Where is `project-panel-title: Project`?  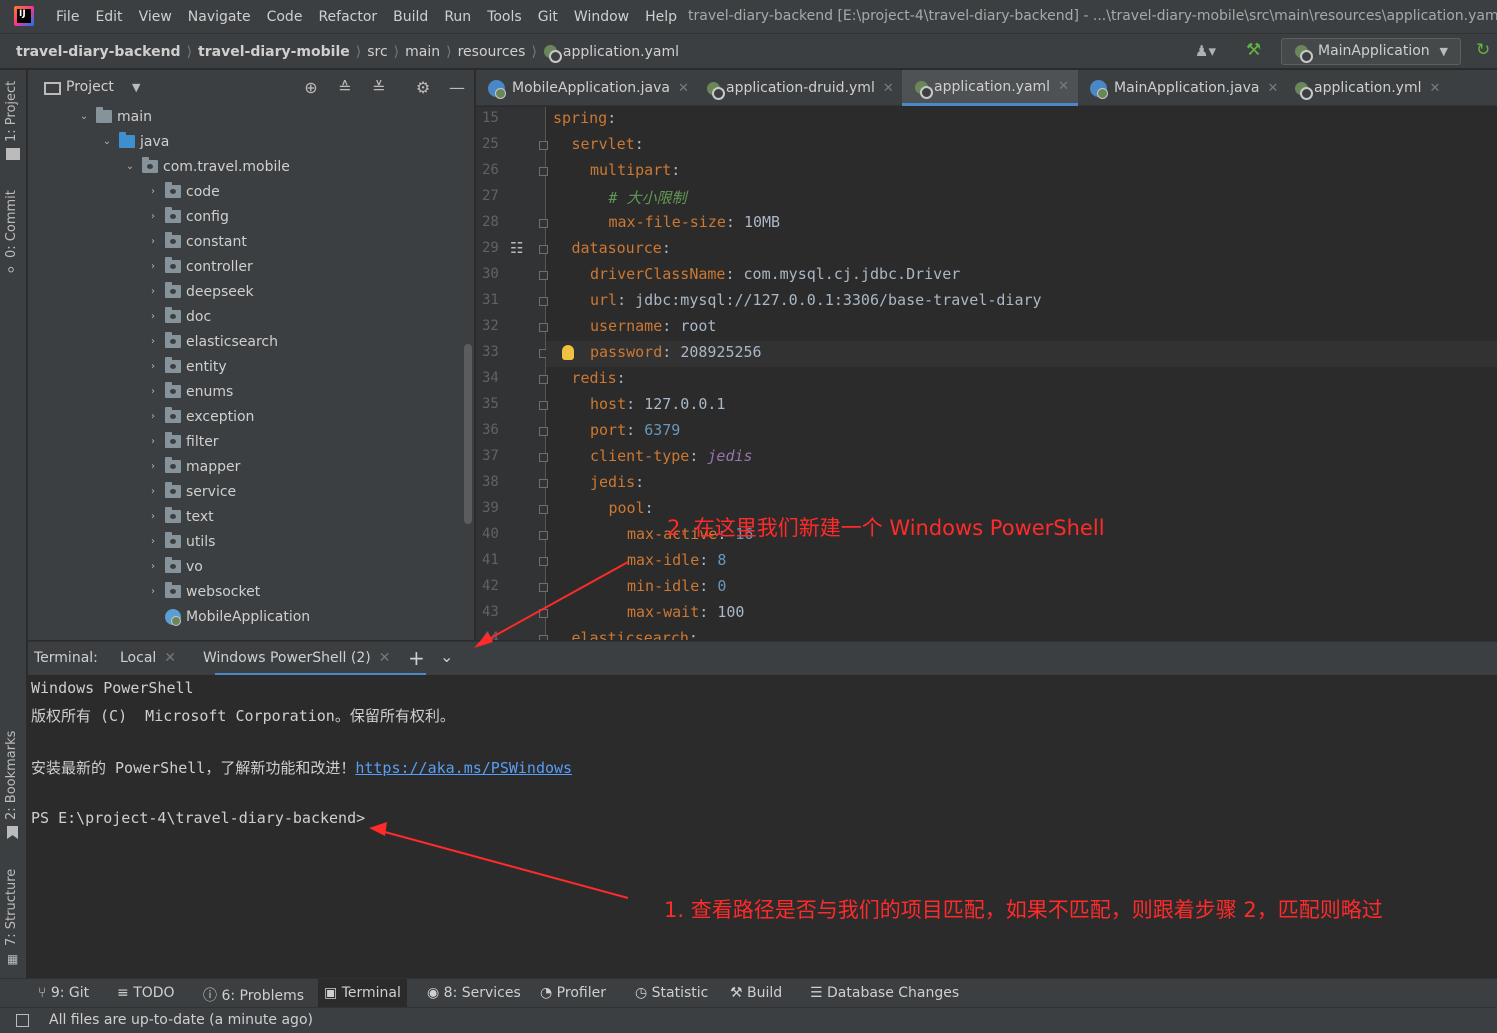 project-panel-title: Project is located at coordinates (90, 87).